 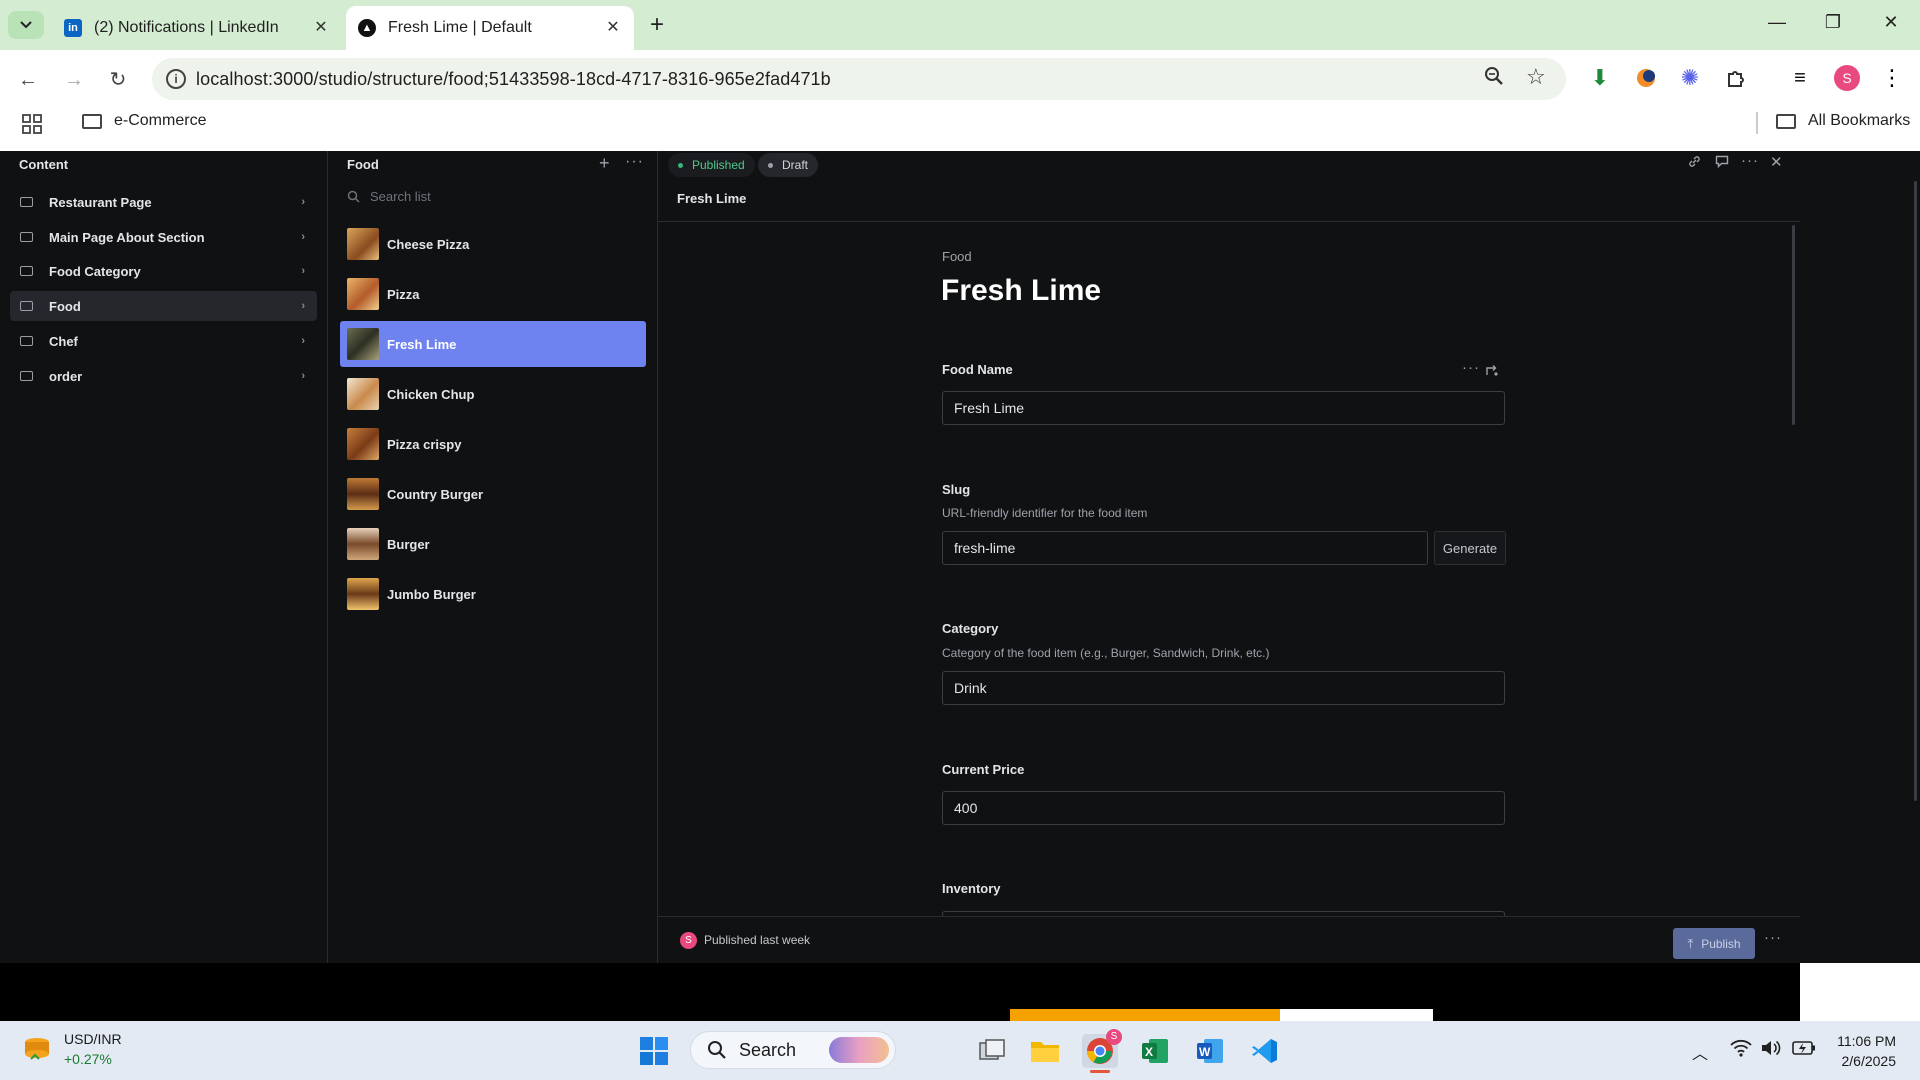 I want to click on publish-button: ⤒ Publish, so click(x=1714, y=943).